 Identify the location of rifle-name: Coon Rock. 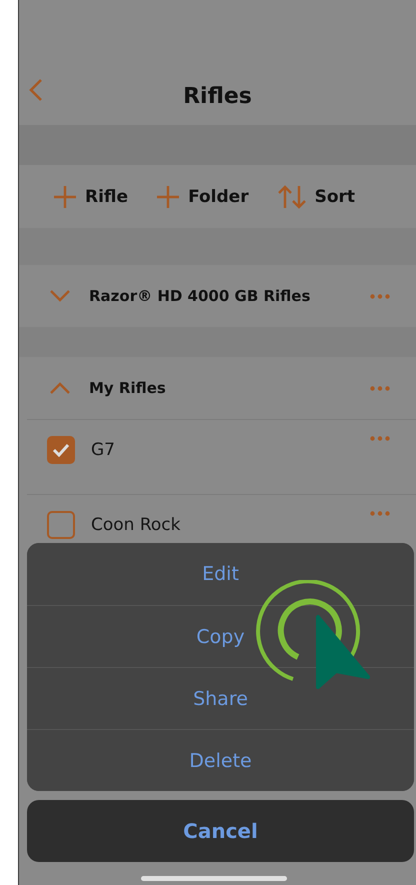
(136, 525).